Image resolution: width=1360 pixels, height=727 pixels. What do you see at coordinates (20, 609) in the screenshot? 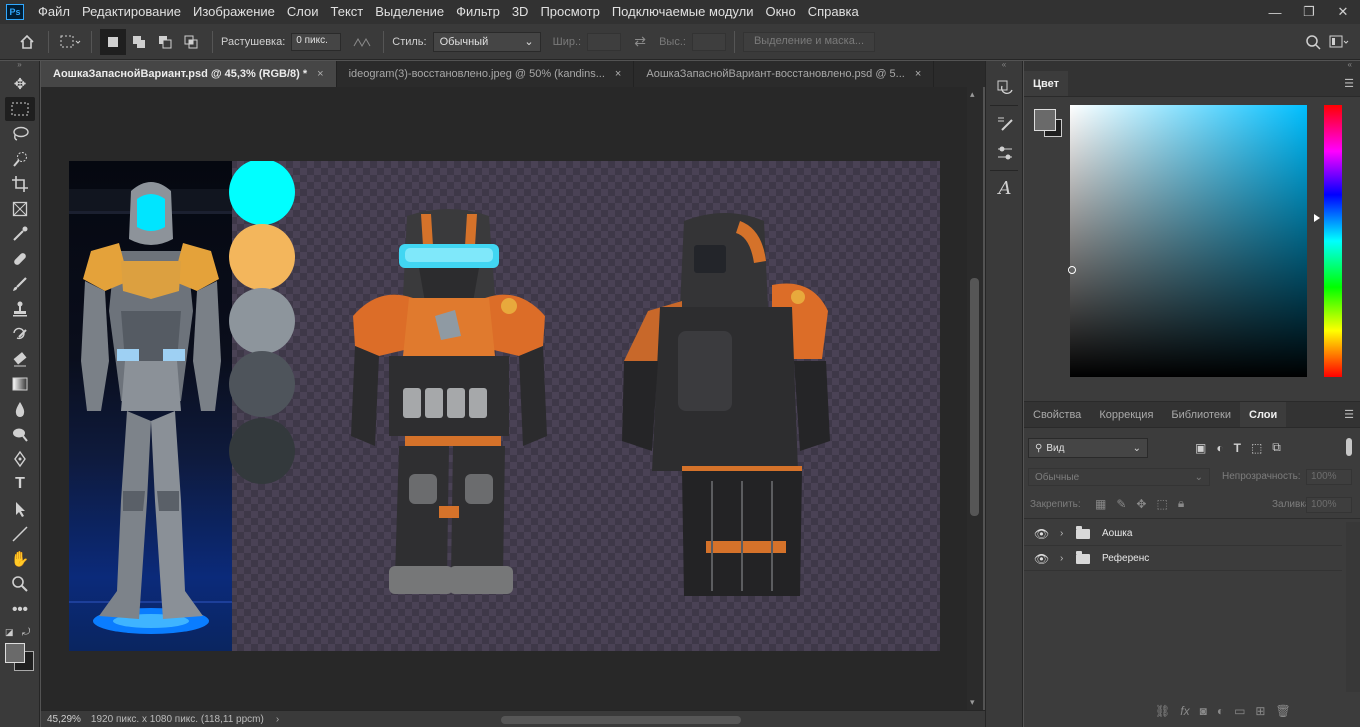
I see `more-tools-icon: •••` at bounding box center [20, 609].